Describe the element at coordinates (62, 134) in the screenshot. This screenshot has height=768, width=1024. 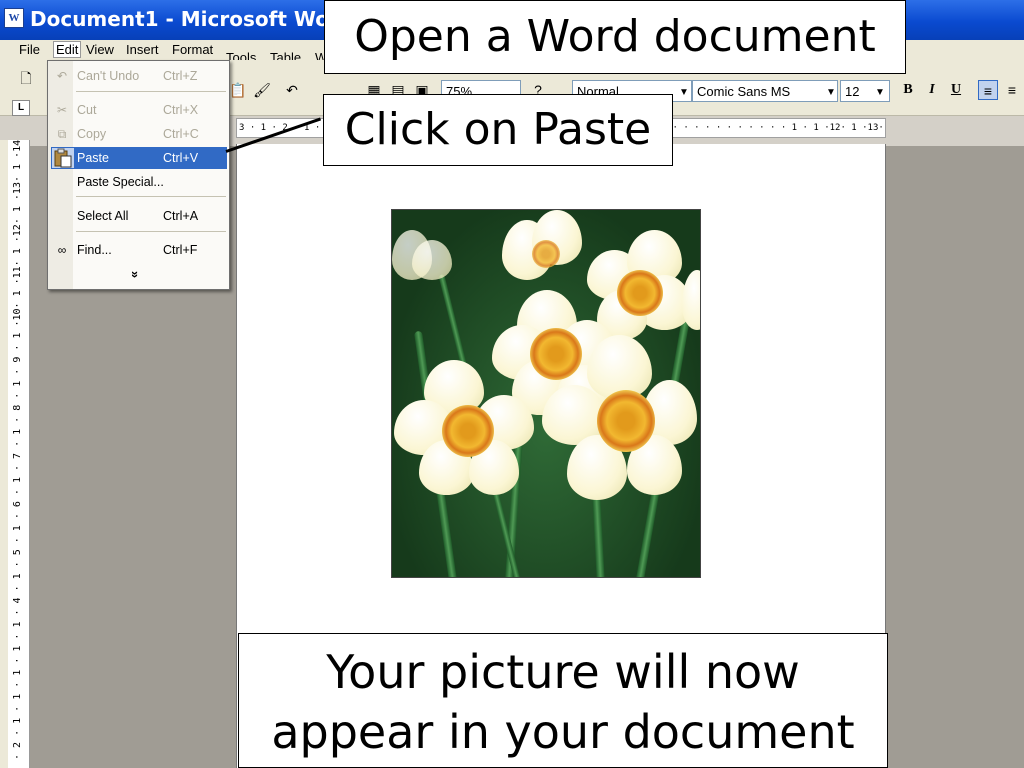
I see `copy-icon: ⧉` at that location.